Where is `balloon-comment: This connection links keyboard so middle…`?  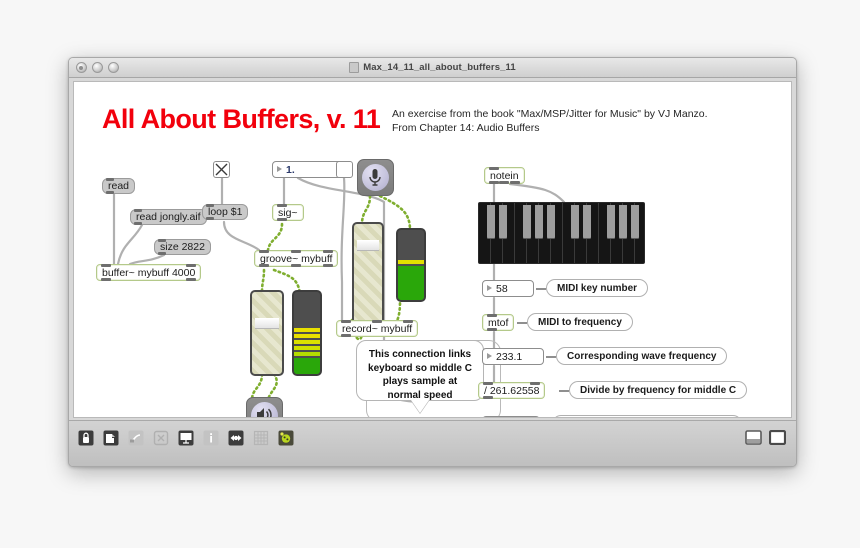
balloon-comment: This connection links keyboard so middle… is located at coordinates (420, 370).